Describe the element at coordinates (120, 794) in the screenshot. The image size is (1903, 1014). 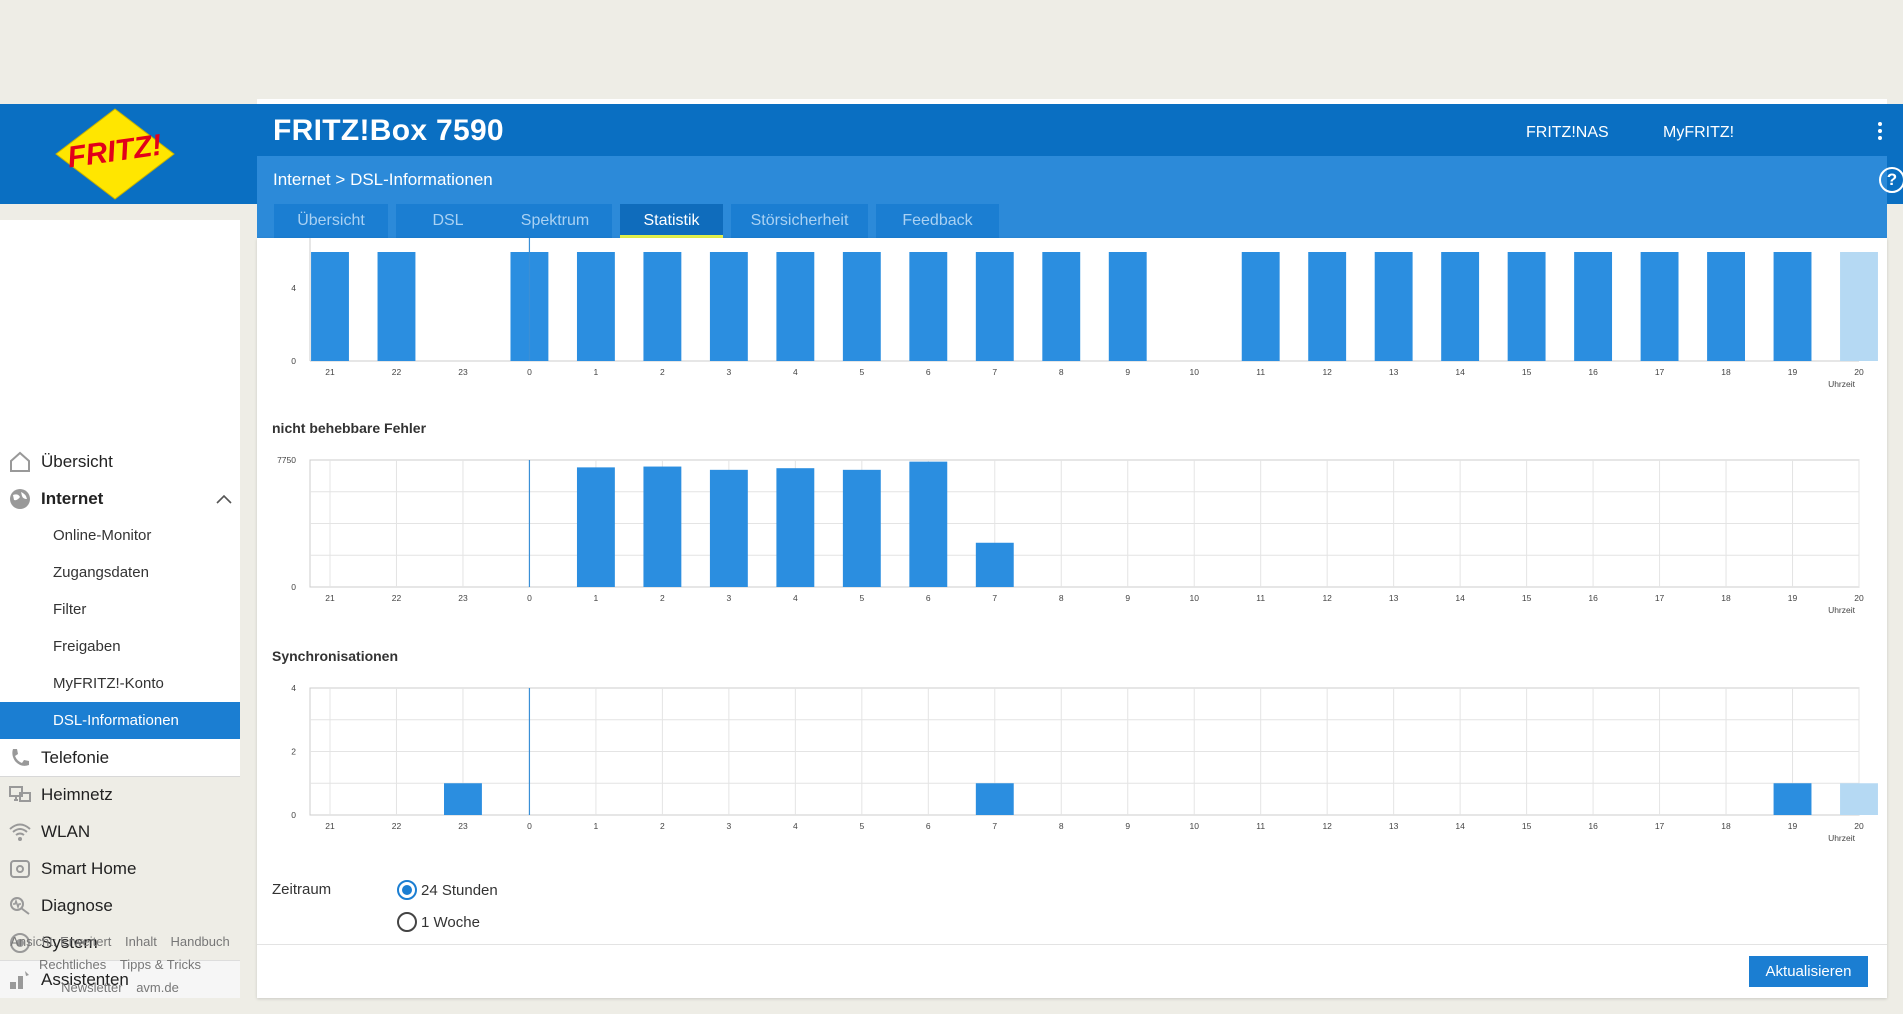
I see `sidebar-item-heimnetz: Heimnetz` at that location.